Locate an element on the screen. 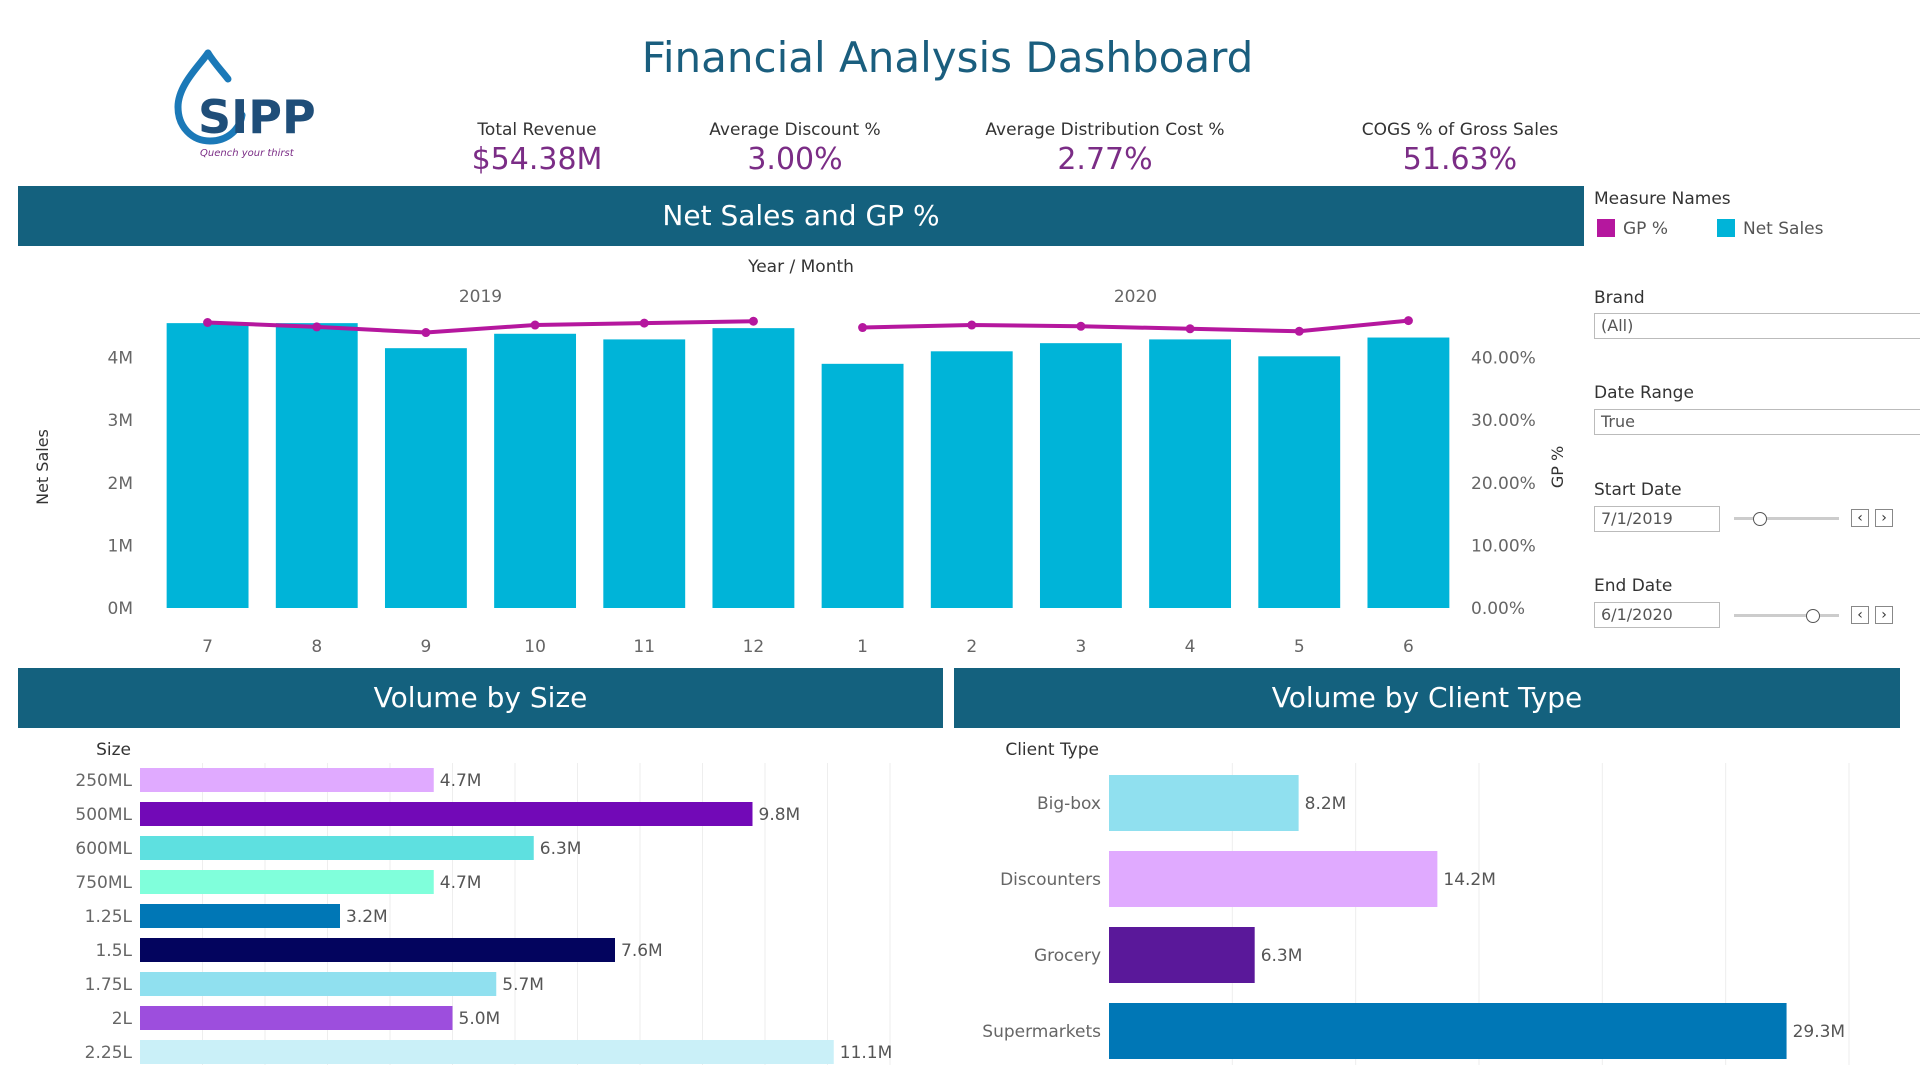 The width and height of the screenshot is (1920, 1080). x-tick-label: 8 is located at coordinates (316, 647).